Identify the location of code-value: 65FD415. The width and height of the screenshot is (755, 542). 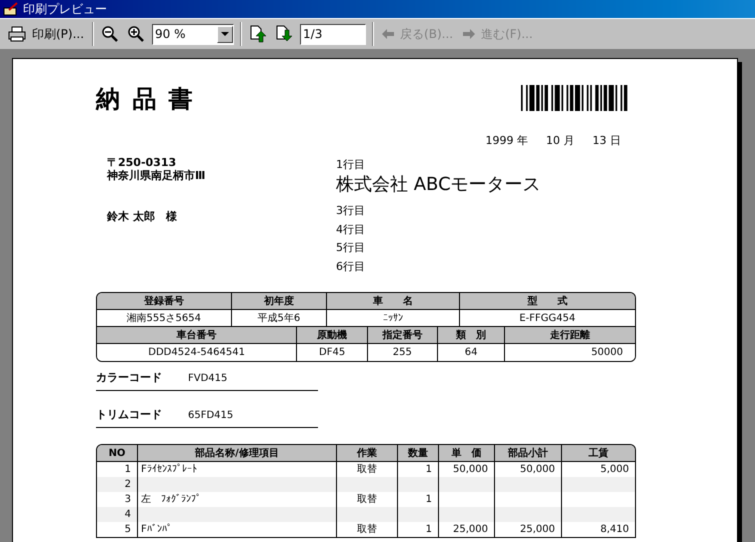
(211, 416).